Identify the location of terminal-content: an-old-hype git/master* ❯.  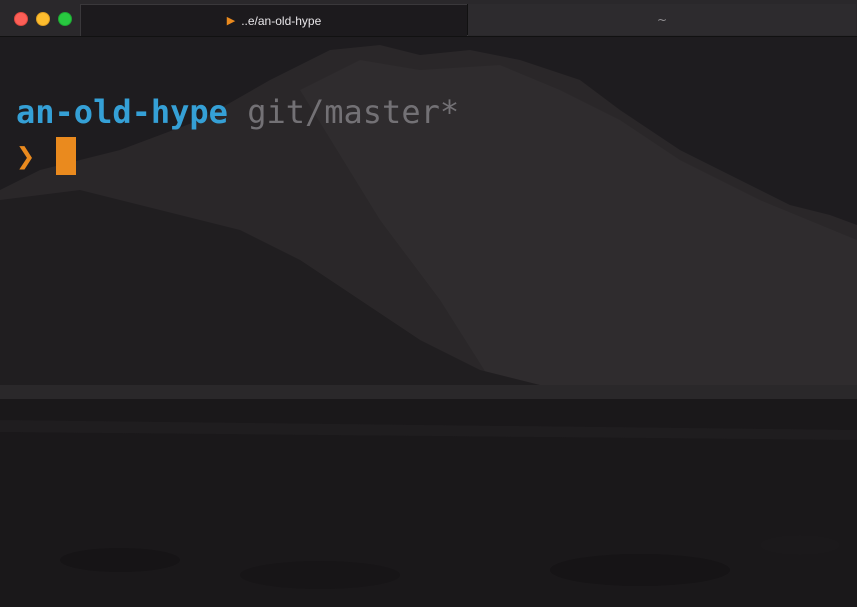
(237, 134).